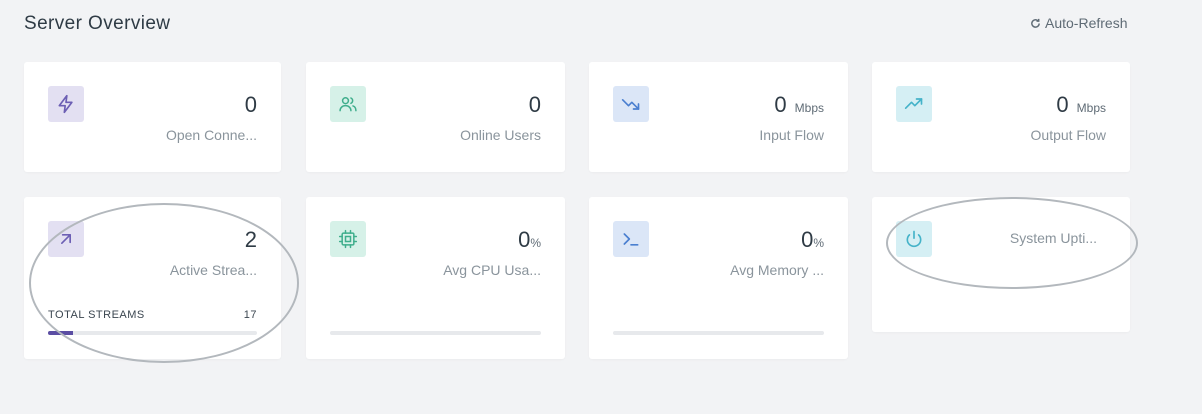 This screenshot has height=414, width=1202. What do you see at coordinates (500, 135) in the screenshot?
I see `stat-label: Online Users` at bounding box center [500, 135].